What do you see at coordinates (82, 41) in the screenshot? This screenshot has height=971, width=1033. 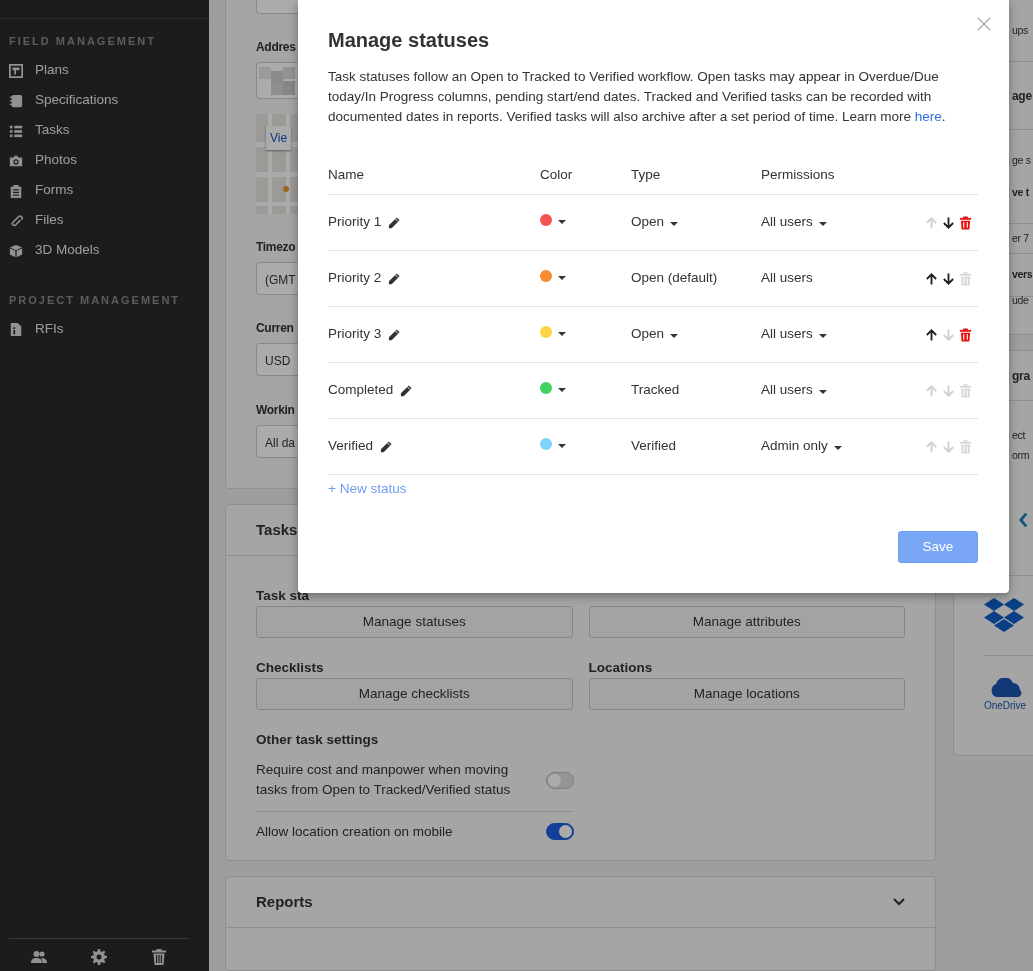 I see `section-heading: FIELD MANAGEMENT` at bounding box center [82, 41].